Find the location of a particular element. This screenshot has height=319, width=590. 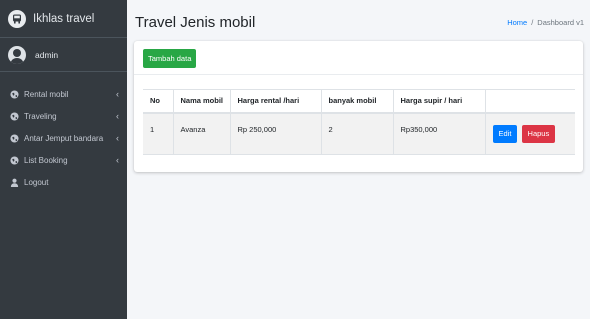

user-name: admin is located at coordinates (46, 55).